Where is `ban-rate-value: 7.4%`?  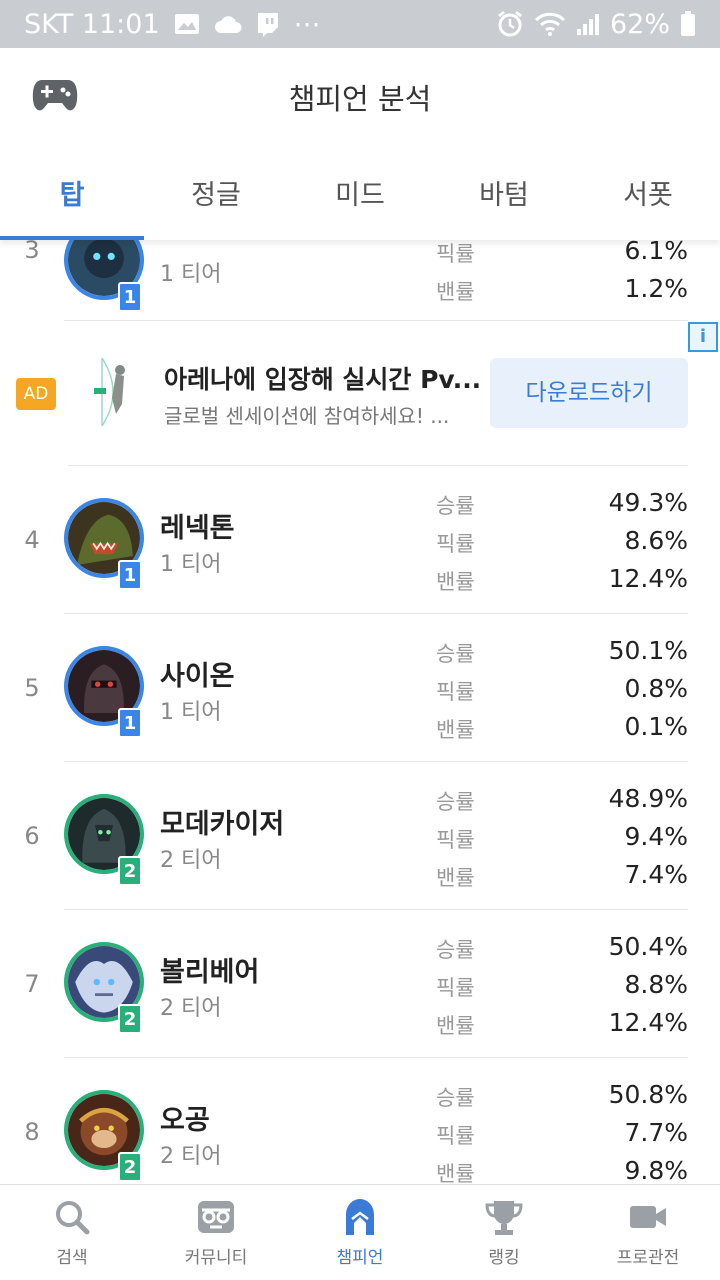 ban-rate-value: 7.4% is located at coordinates (656, 874).